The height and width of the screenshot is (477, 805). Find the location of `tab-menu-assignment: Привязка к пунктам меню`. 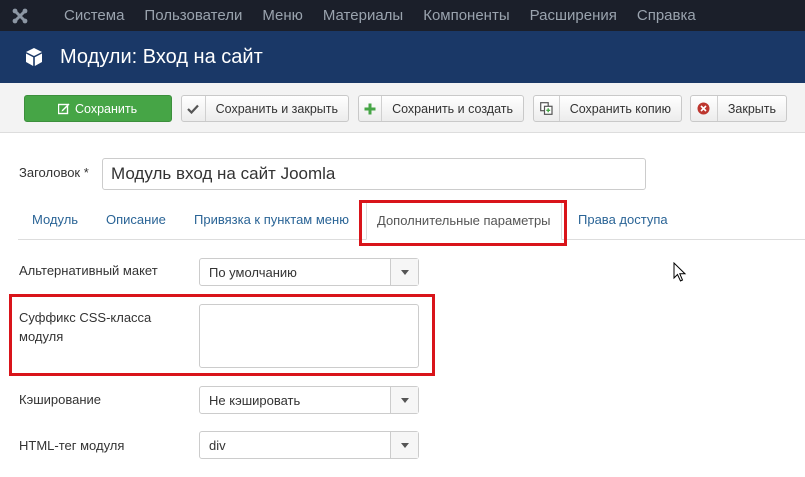

tab-menu-assignment: Привязка к пунктам меню is located at coordinates (271, 220).